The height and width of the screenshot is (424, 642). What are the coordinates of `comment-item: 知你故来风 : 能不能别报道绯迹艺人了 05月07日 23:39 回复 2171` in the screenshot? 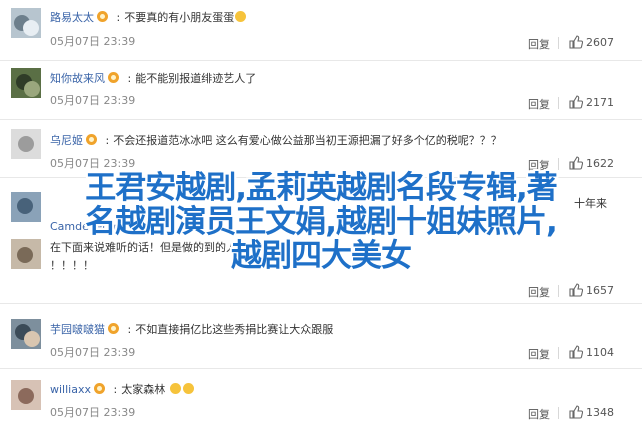 It's located at (321, 90).